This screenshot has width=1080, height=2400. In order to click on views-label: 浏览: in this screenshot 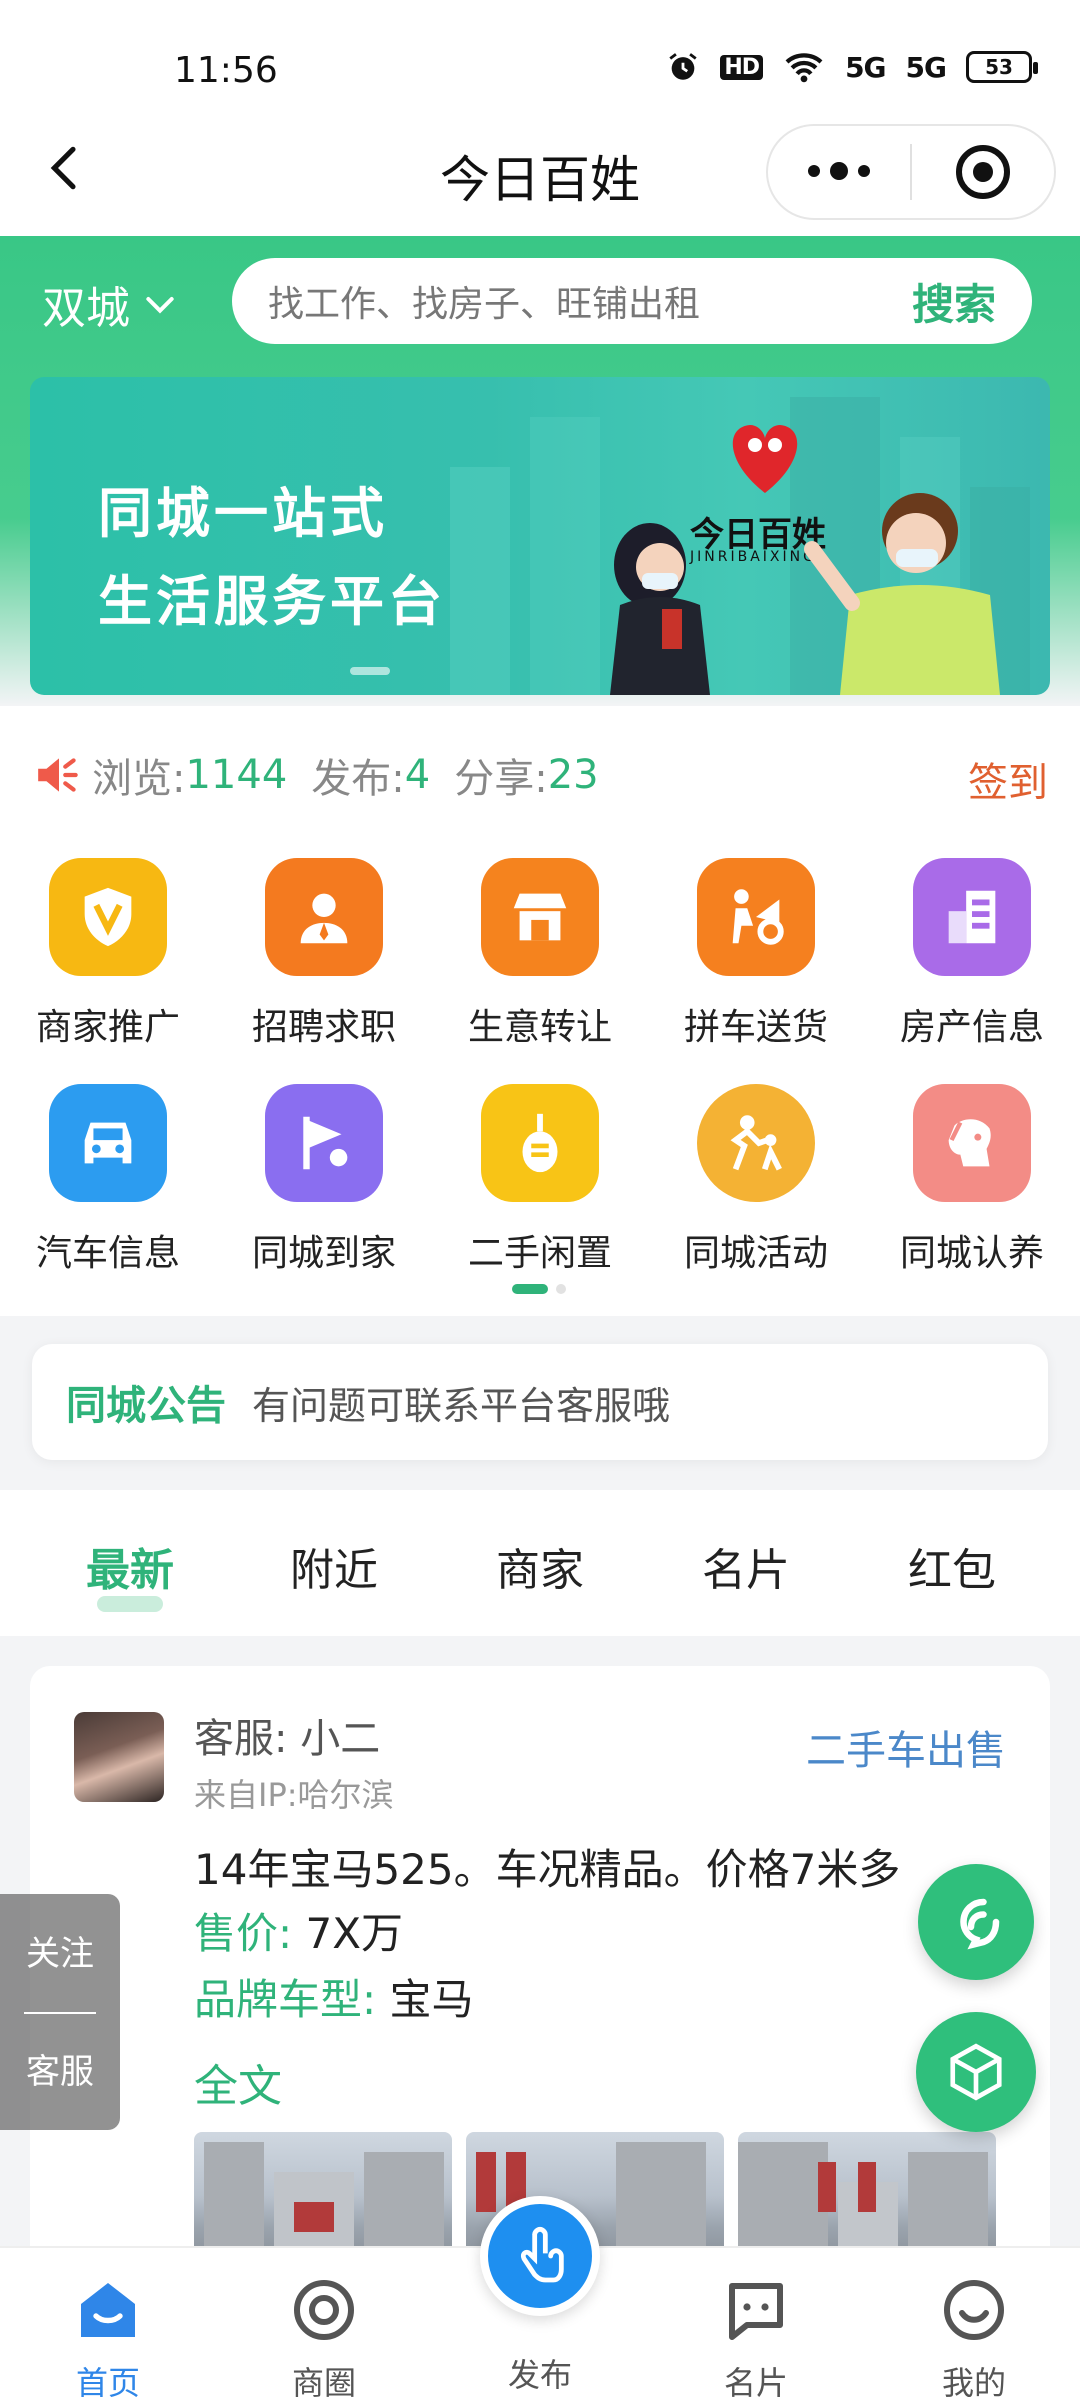, I will do `click(139, 779)`.